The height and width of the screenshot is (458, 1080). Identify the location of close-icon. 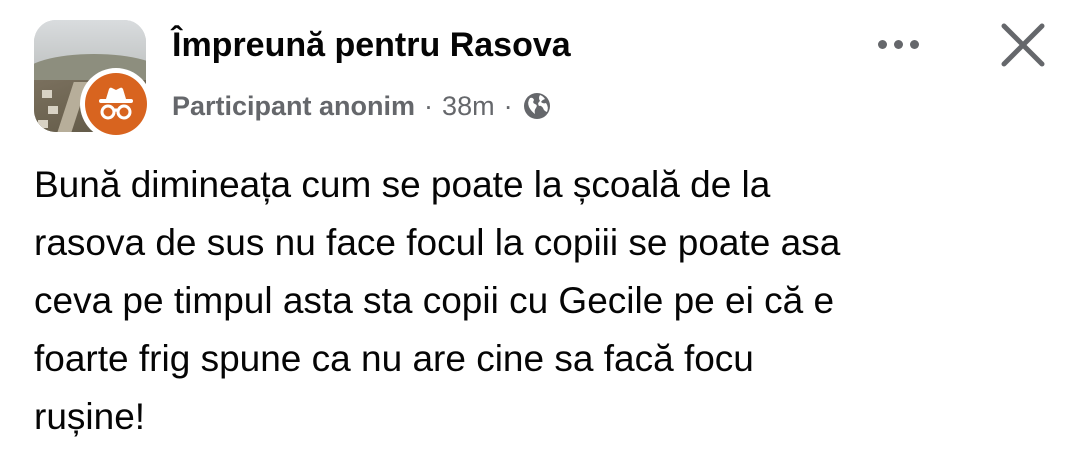
(1023, 45).